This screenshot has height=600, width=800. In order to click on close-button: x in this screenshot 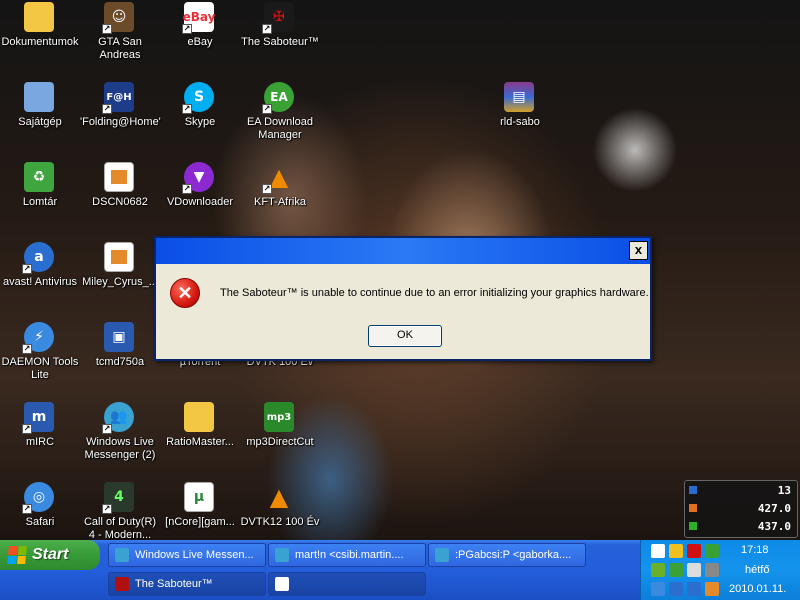, I will do `click(638, 250)`.